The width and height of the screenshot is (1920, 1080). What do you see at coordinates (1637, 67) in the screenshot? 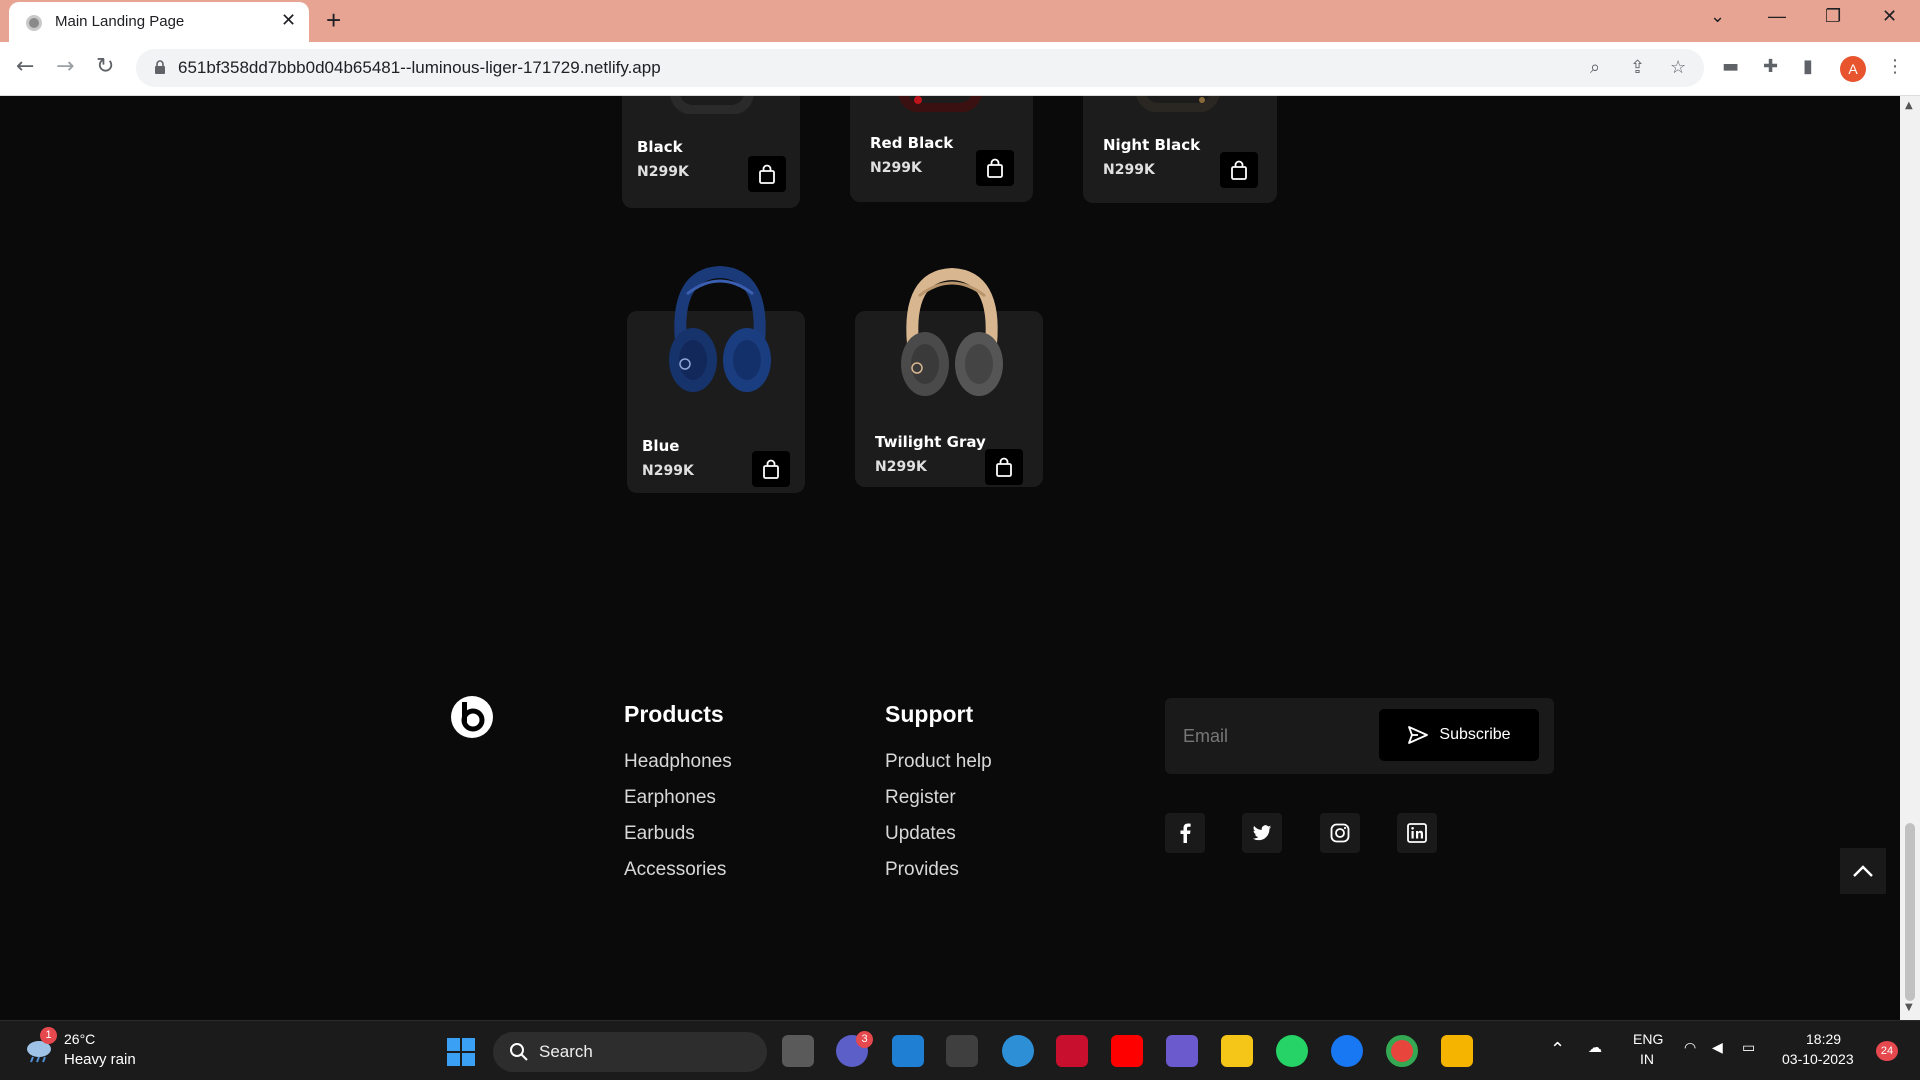
I see `share-icon: ⇪` at bounding box center [1637, 67].